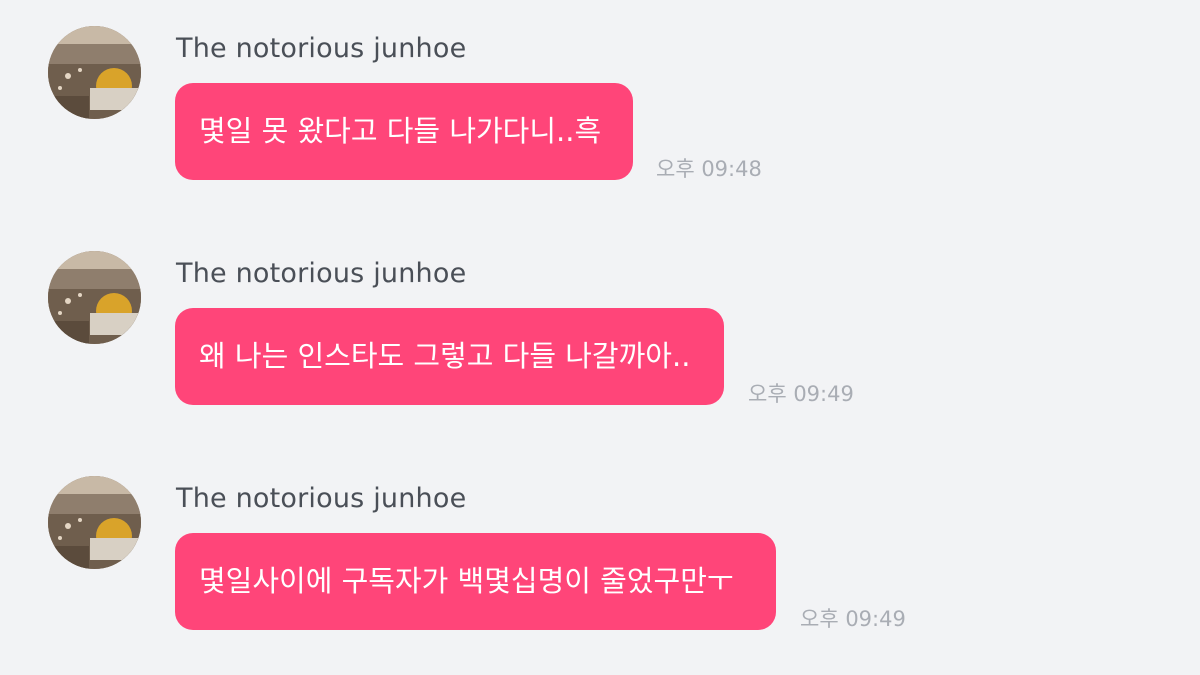 This screenshot has width=1200, height=675. What do you see at coordinates (475, 581) in the screenshot?
I see `message-bubble: 몇일사이에 구독자가 백몇십명이 줄었구만ㅜ` at bounding box center [475, 581].